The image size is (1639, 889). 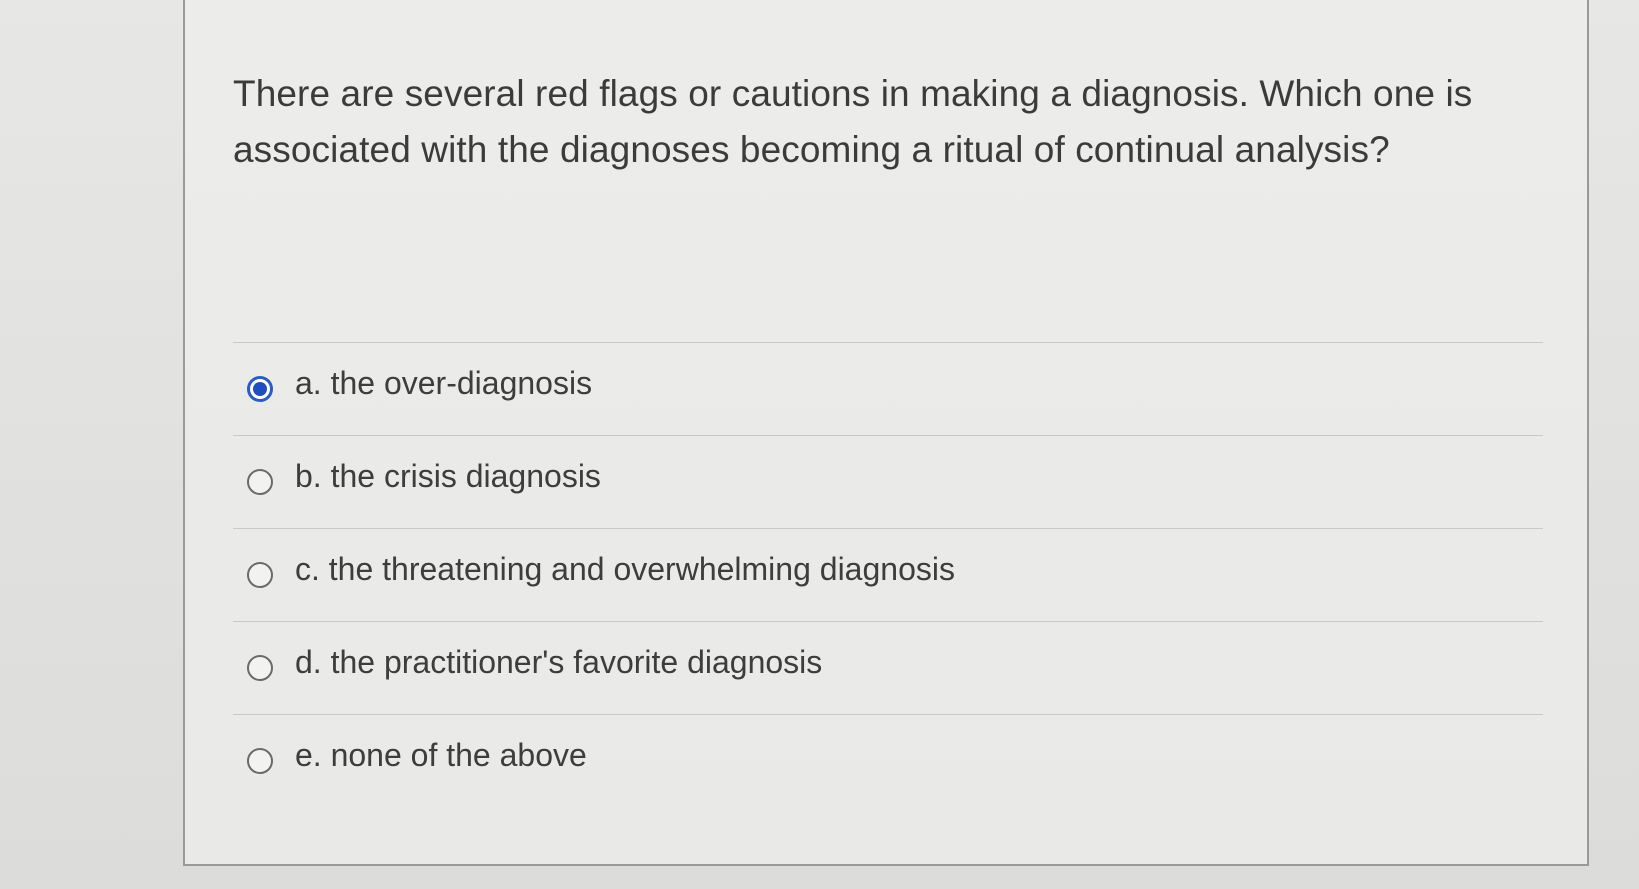 What do you see at coordinates (888, 761) in the screenshot?
I see `option-e: e. none of the above` at bounding box center [888, 761].